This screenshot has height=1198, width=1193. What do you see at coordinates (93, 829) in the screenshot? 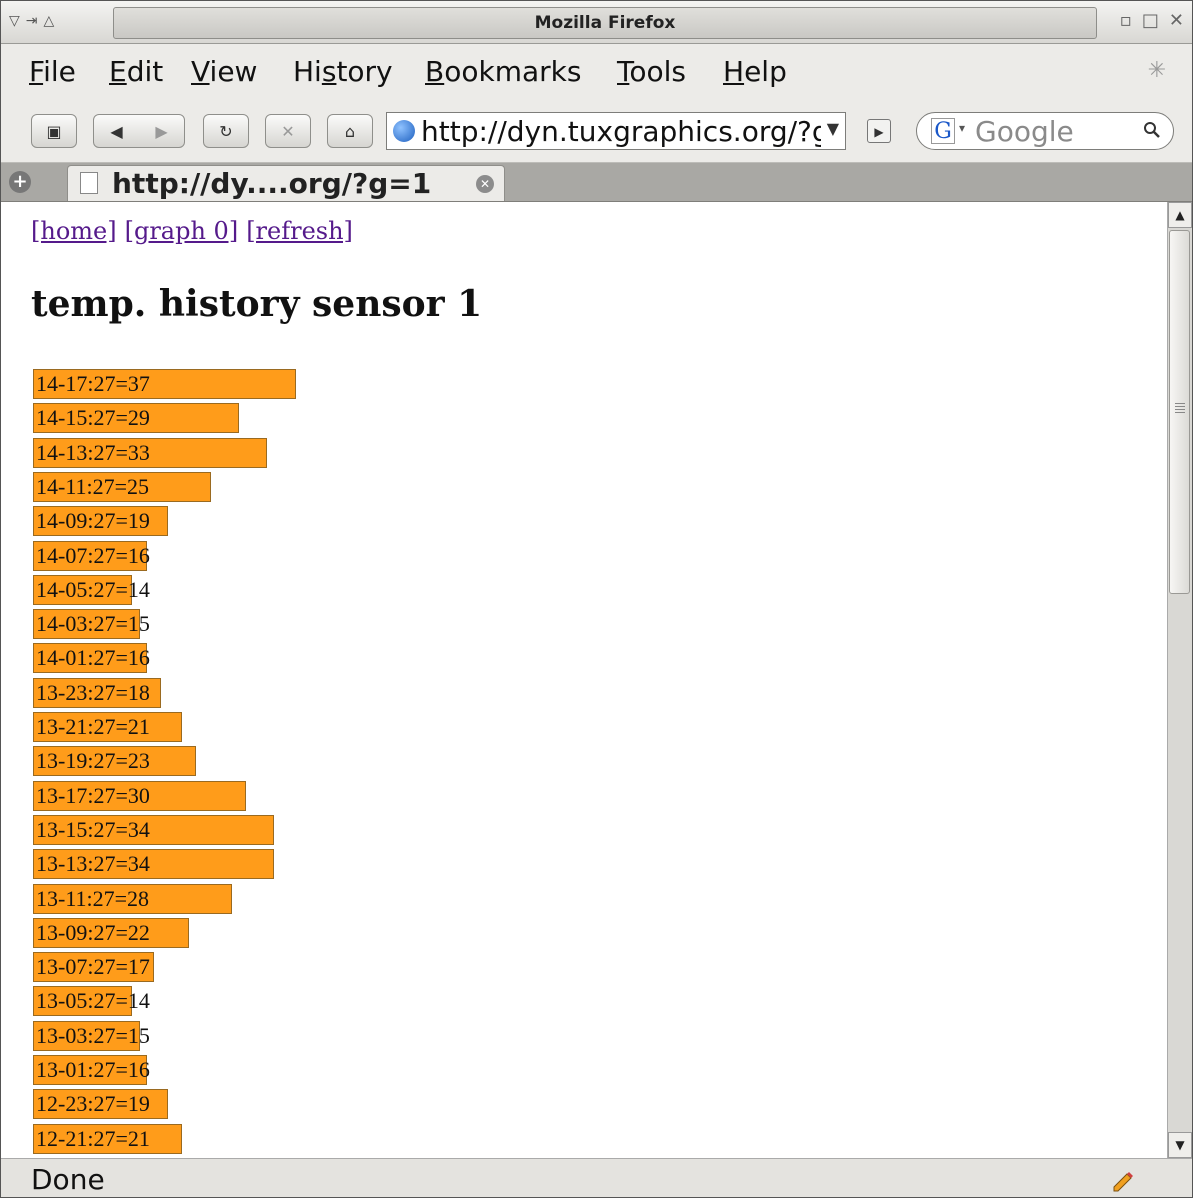
I see `bar-label: 13-15:27=34` at bounding box center [93, 829].